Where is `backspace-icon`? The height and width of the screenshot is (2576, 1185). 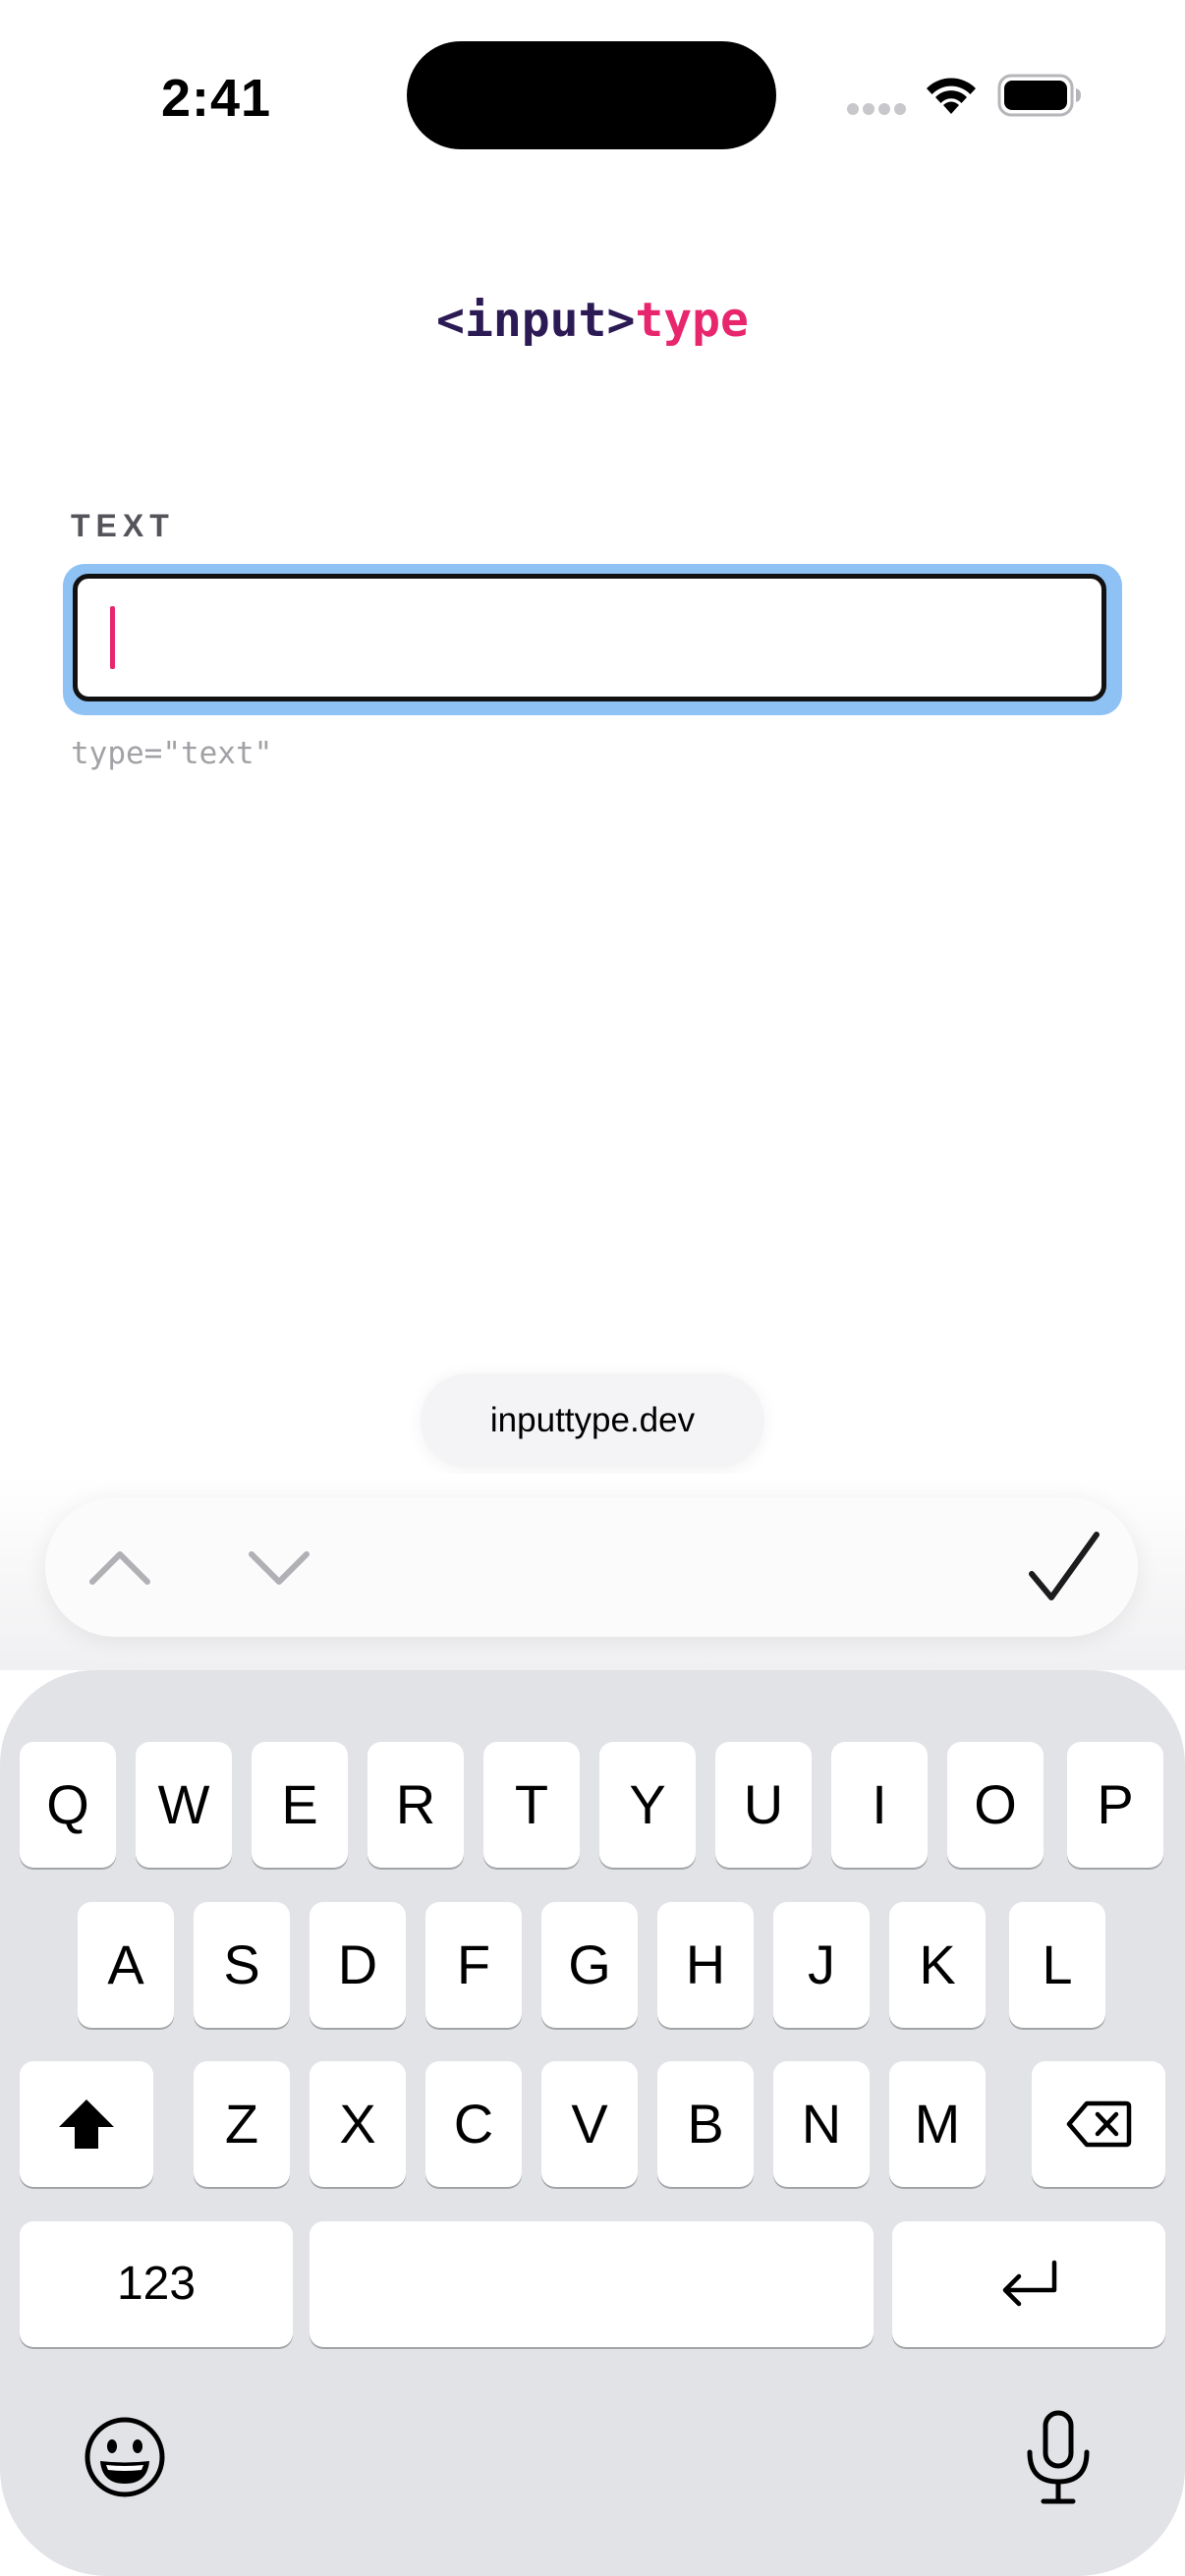 backspace-icon is located at coordinates (1099, 2124).